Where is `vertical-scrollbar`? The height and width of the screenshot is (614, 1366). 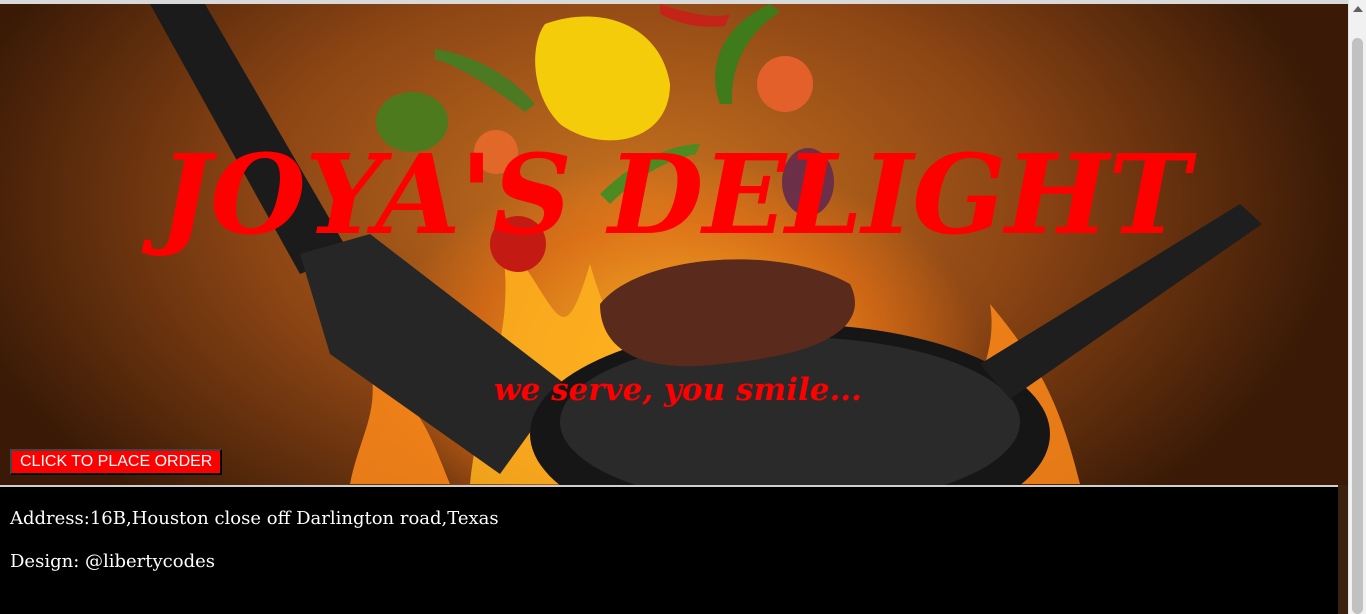
vertical-scrollbar is located at coordinates (1357, 307).